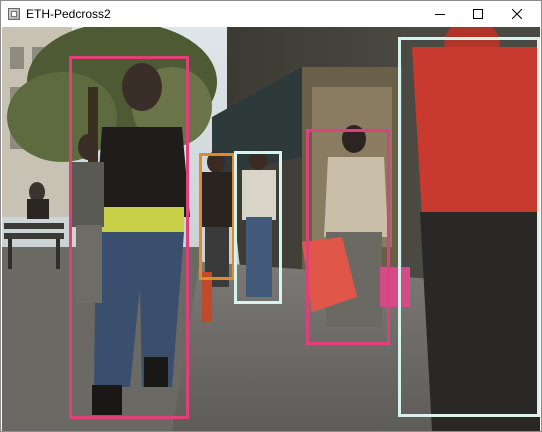  I want to click on window-title: ETH-Pedcross2, so click(68, 14).